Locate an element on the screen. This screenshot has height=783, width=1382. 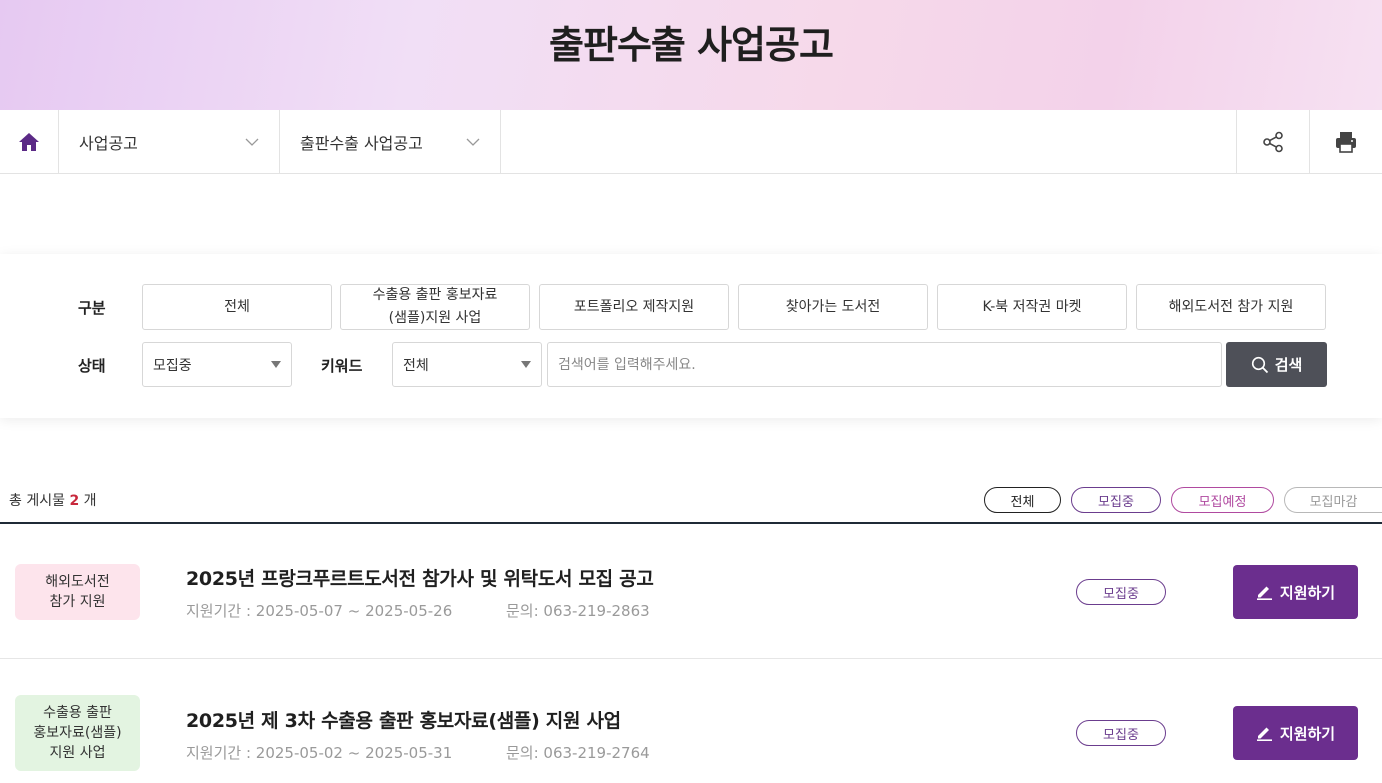
print-icon is located at coordinates (1346, 142).